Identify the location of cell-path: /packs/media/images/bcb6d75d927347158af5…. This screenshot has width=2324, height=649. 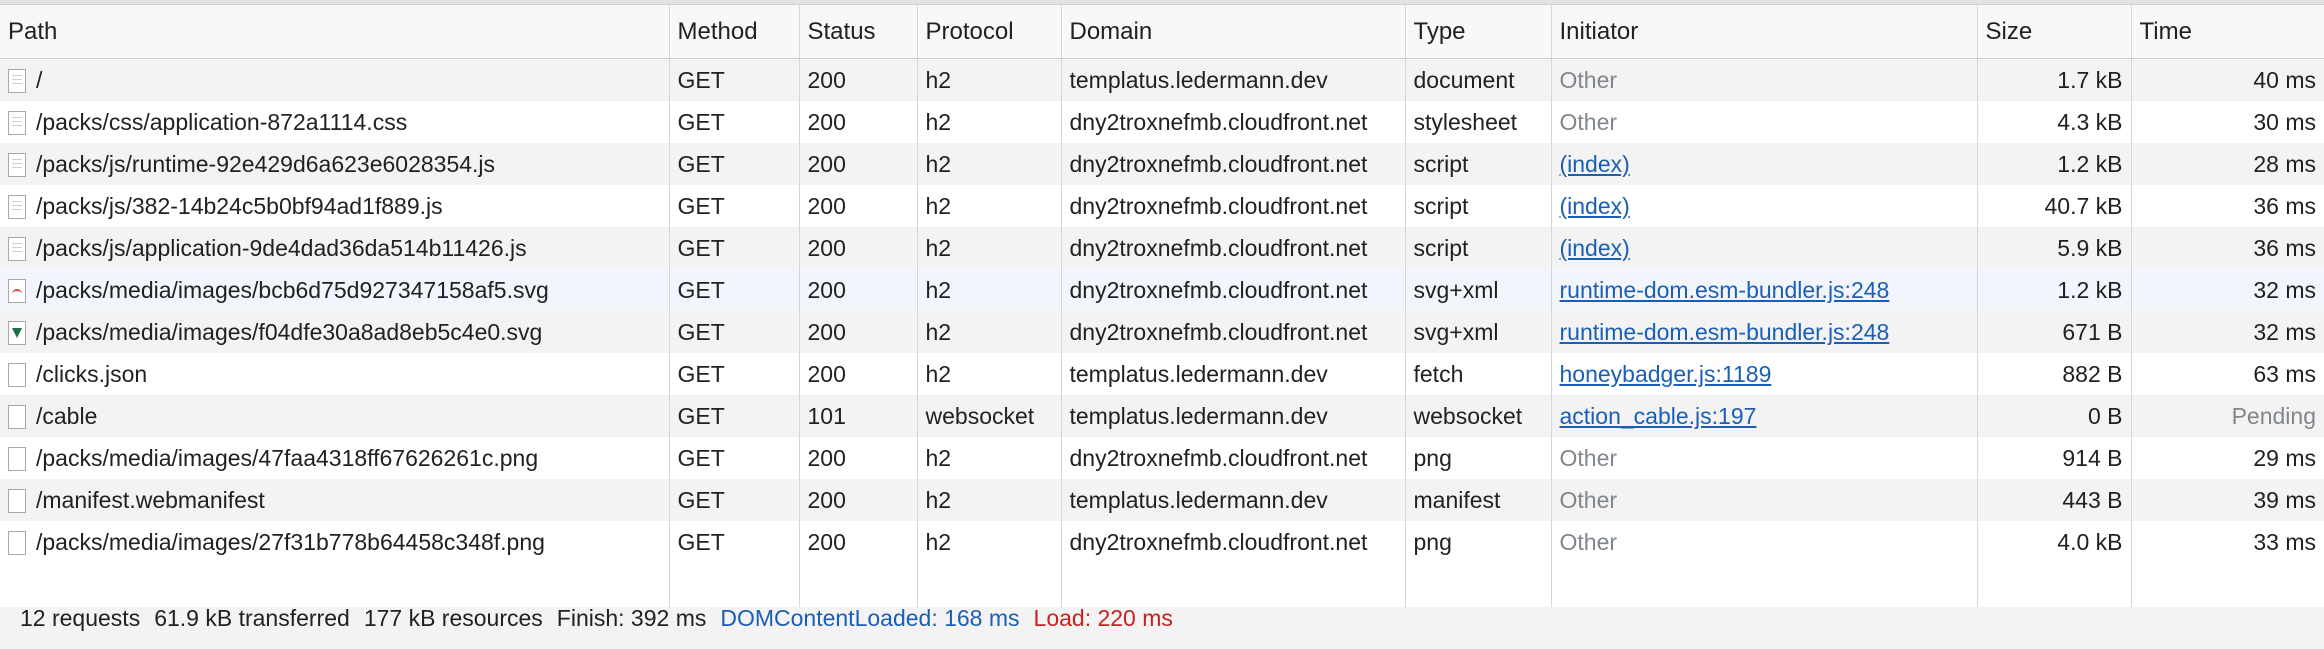
(335, 290).